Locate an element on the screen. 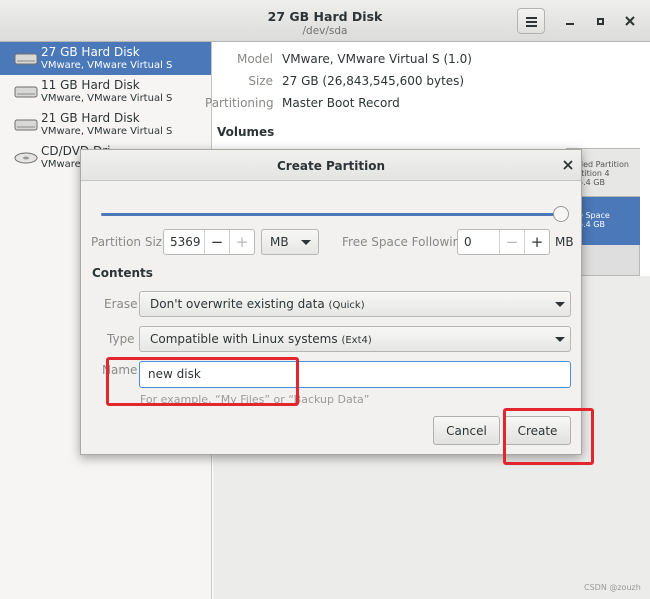 The height and width of the screenshot is (599, 650). model-label: Model is located at coordinates (254, 59).